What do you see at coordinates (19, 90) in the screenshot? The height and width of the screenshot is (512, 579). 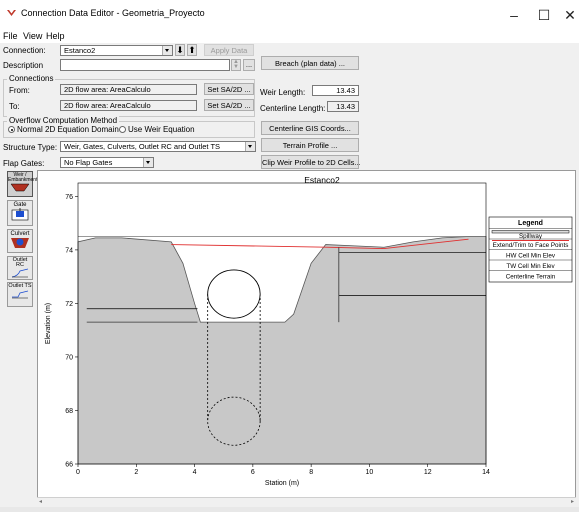 I see `from-label: From:` at bounding box center [19, 90].